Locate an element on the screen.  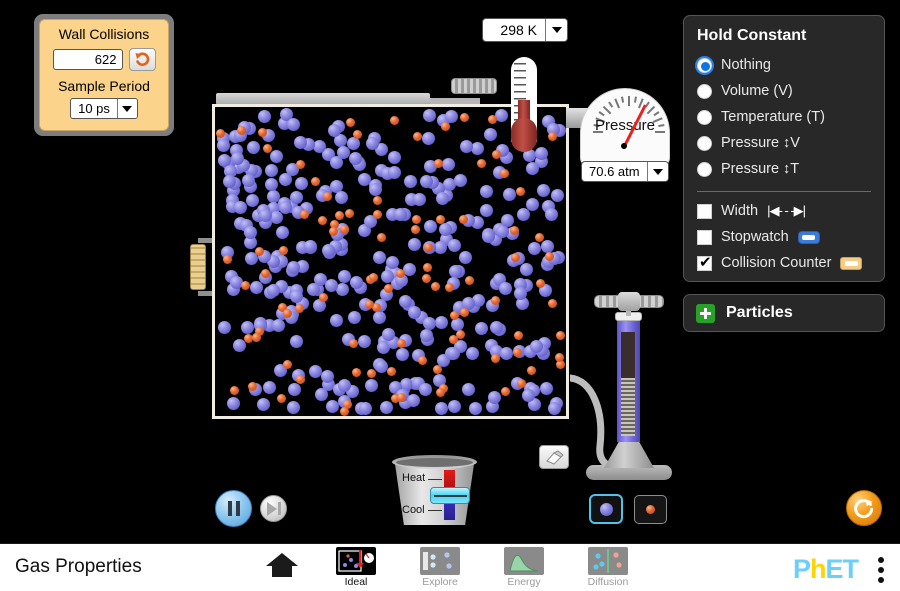
radio-temperature: Temperature (T) is located at coordinates (784, 117).